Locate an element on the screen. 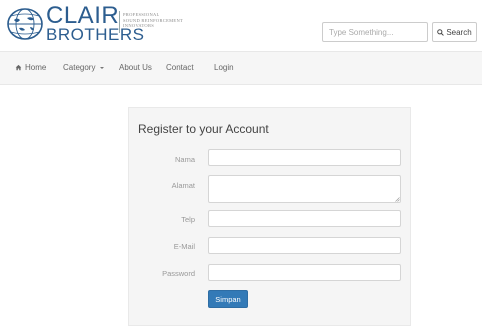 The height and width of the screenshot is (326, 482). nav-item-label: Login is located at coordinates (224, 67).